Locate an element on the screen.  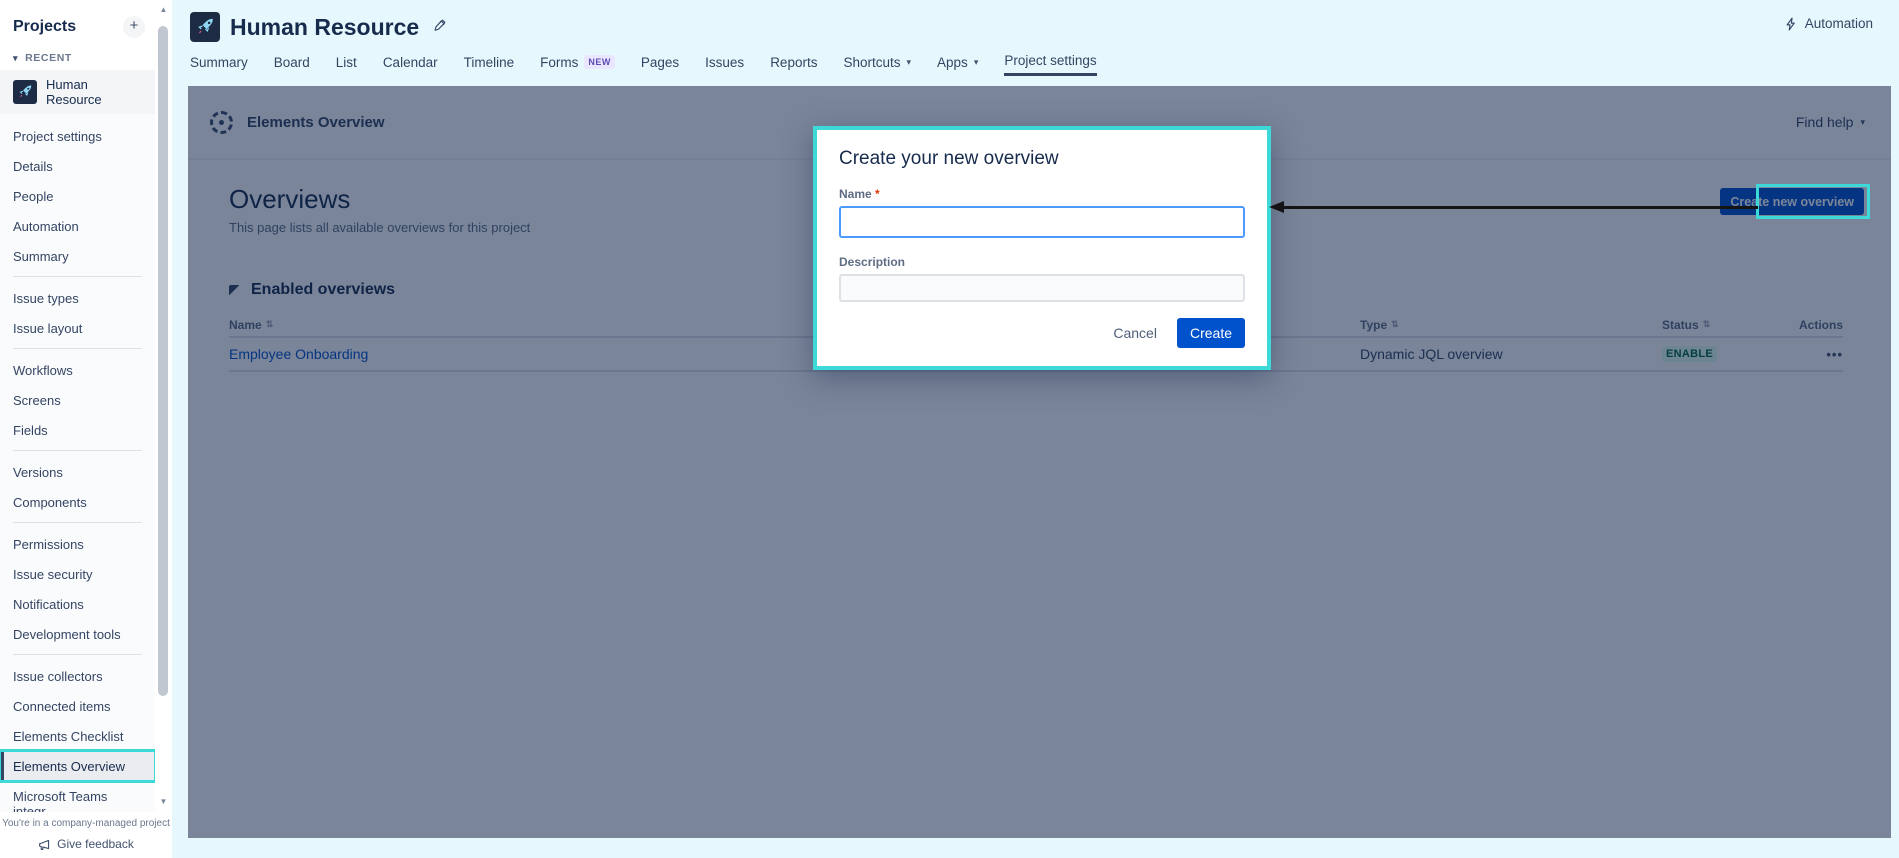
modal-footer: Cancel Create is located at coordinates (1042, 333).